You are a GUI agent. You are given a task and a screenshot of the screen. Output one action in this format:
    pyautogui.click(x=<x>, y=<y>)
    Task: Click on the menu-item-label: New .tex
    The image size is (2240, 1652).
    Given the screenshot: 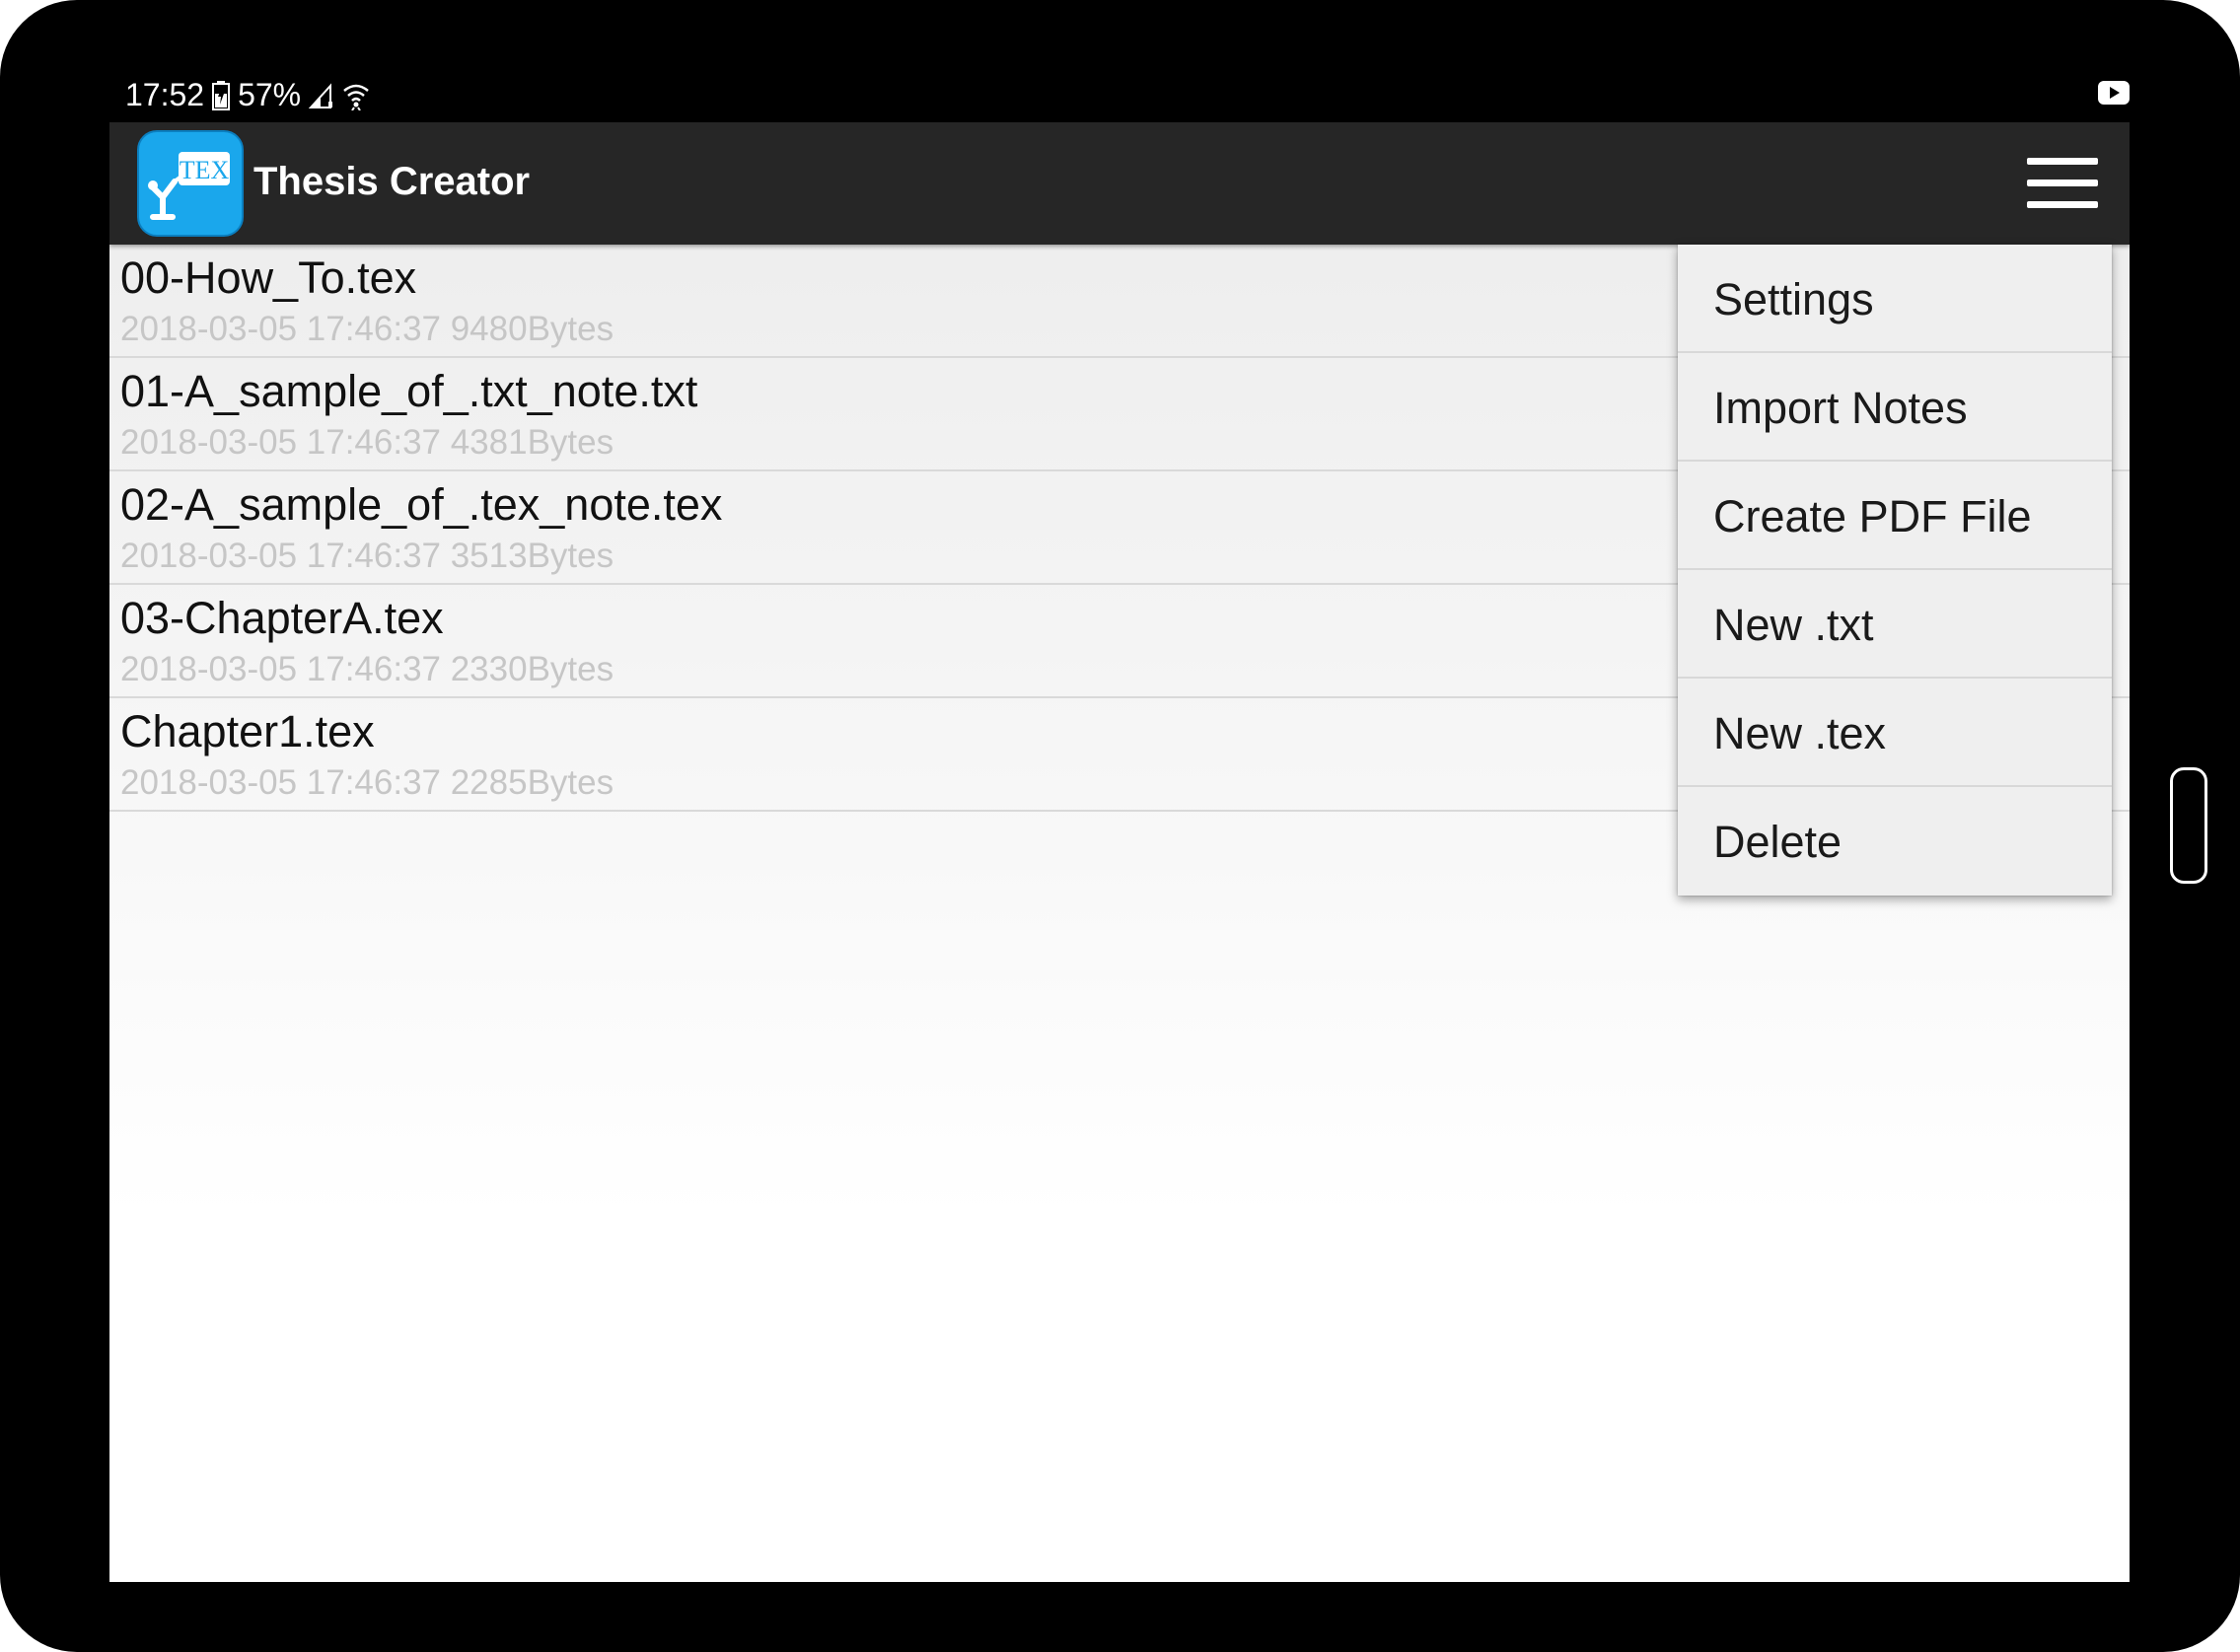 What is the action you would take?
    pyautogui.click(x=1800, y=733)
    